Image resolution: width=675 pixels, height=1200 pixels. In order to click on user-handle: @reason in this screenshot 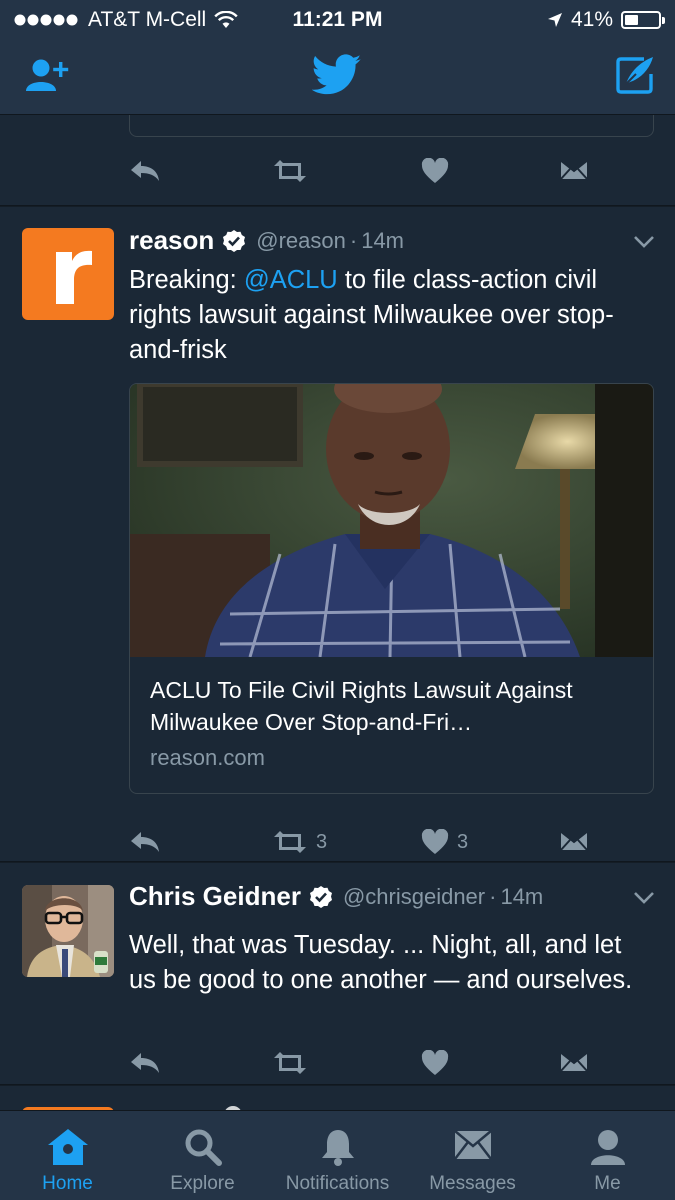, I will do `click(301, 241)`.